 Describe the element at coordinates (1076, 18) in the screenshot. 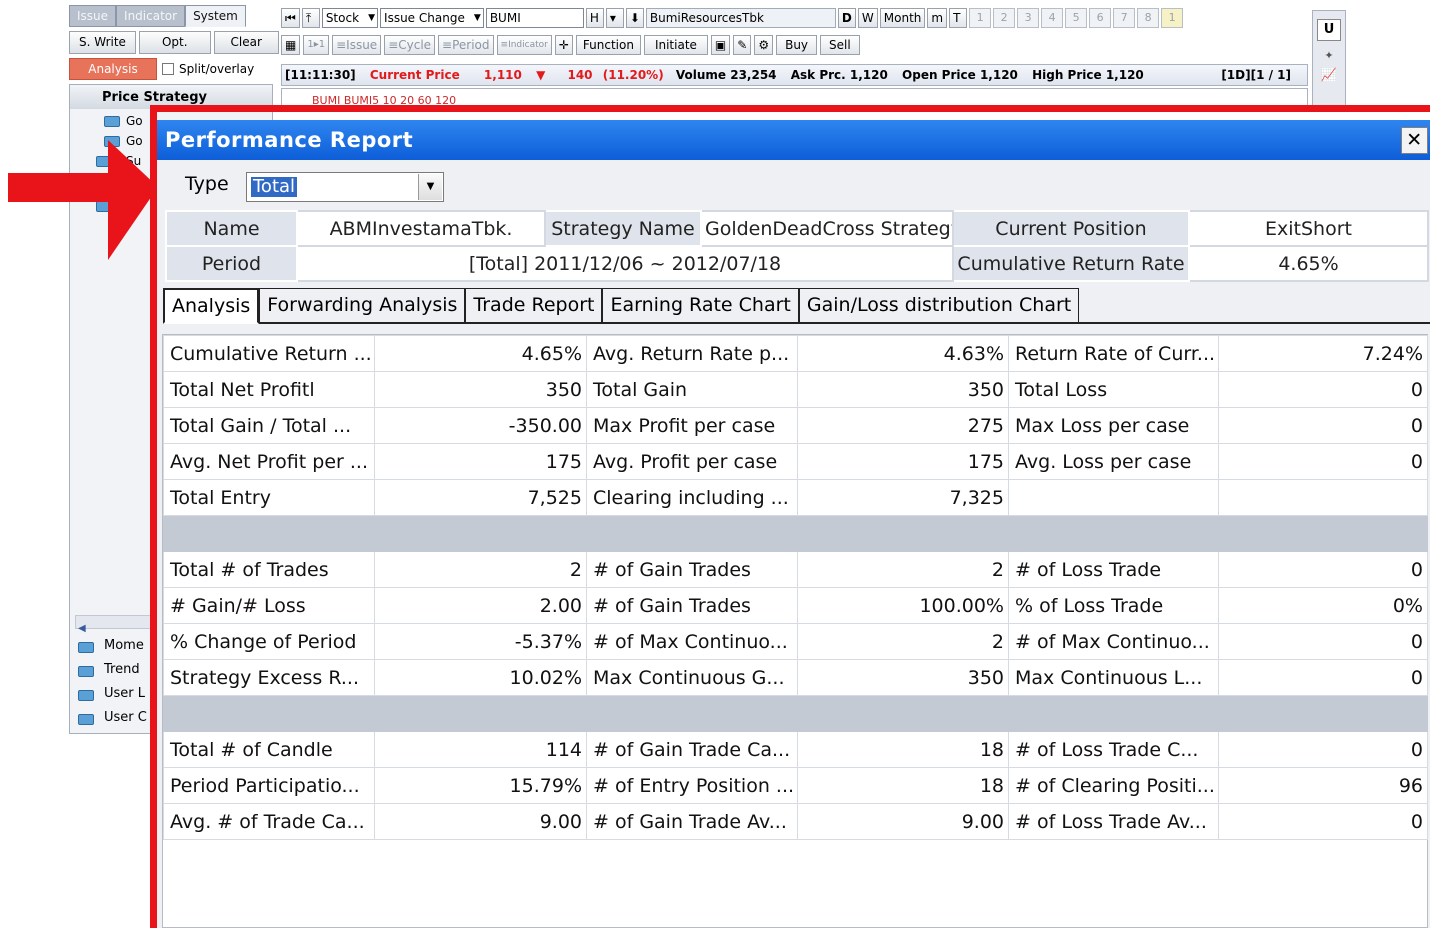

I see `number-button: 5` at that location.